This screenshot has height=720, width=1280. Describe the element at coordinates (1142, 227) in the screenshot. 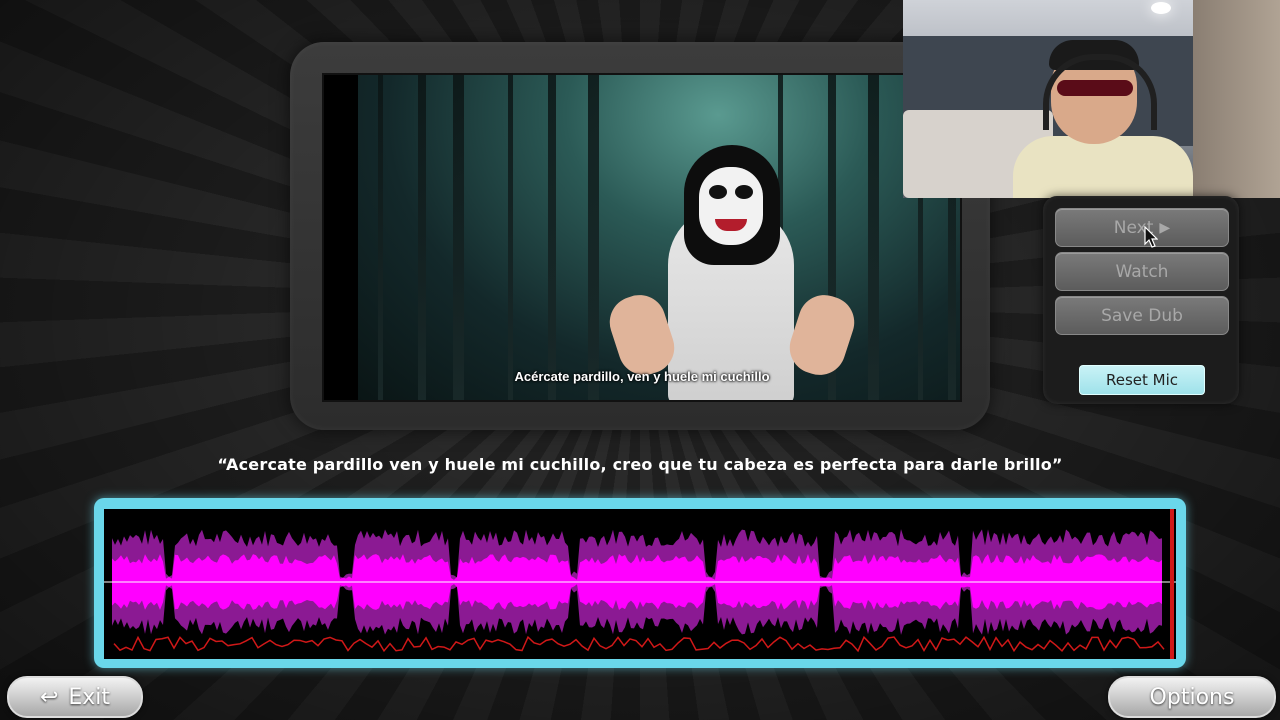

I see `next-button: Next ▶` at that location.